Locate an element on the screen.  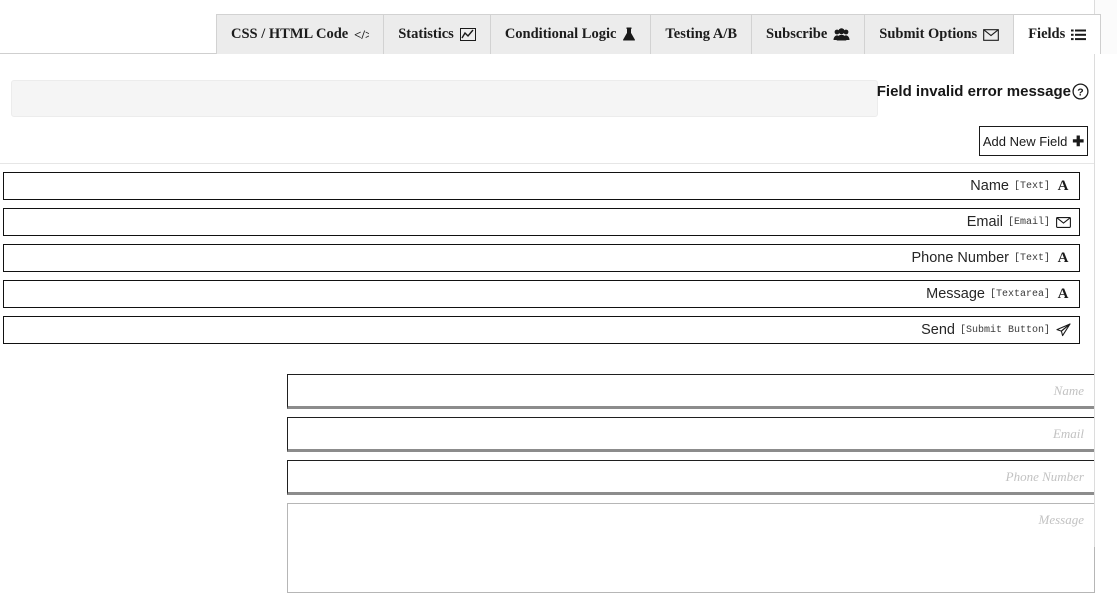
tab-submit-options: Submit Options is located at coordinates (940, 34).